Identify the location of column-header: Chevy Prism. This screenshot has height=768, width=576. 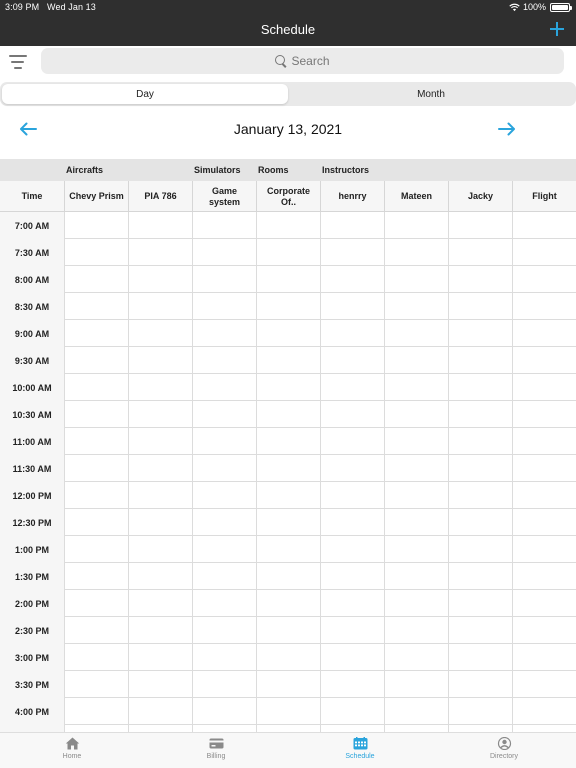
(96, 196).